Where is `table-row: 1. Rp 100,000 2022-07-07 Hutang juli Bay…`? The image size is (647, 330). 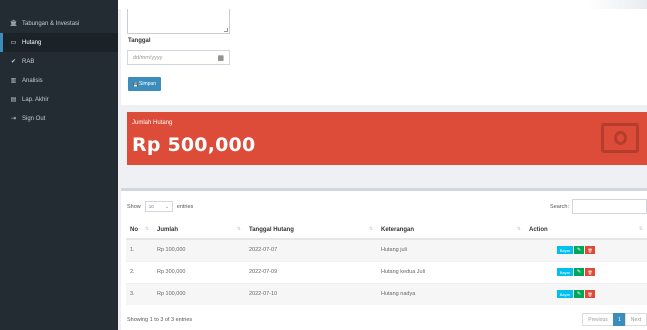 table-row: 1. Rp 100,000 2022-07-07 Hutang juli Bay… is located at coordinates (386, 249).